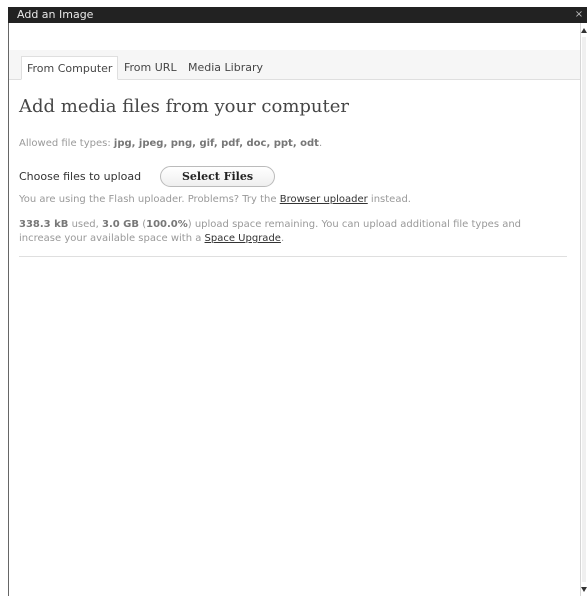 The height and width of the screenshot is (596, 587). Describe the element at coordinates (167, 224) in the screenshot. I see `space-percent: 100.0%` at that location.